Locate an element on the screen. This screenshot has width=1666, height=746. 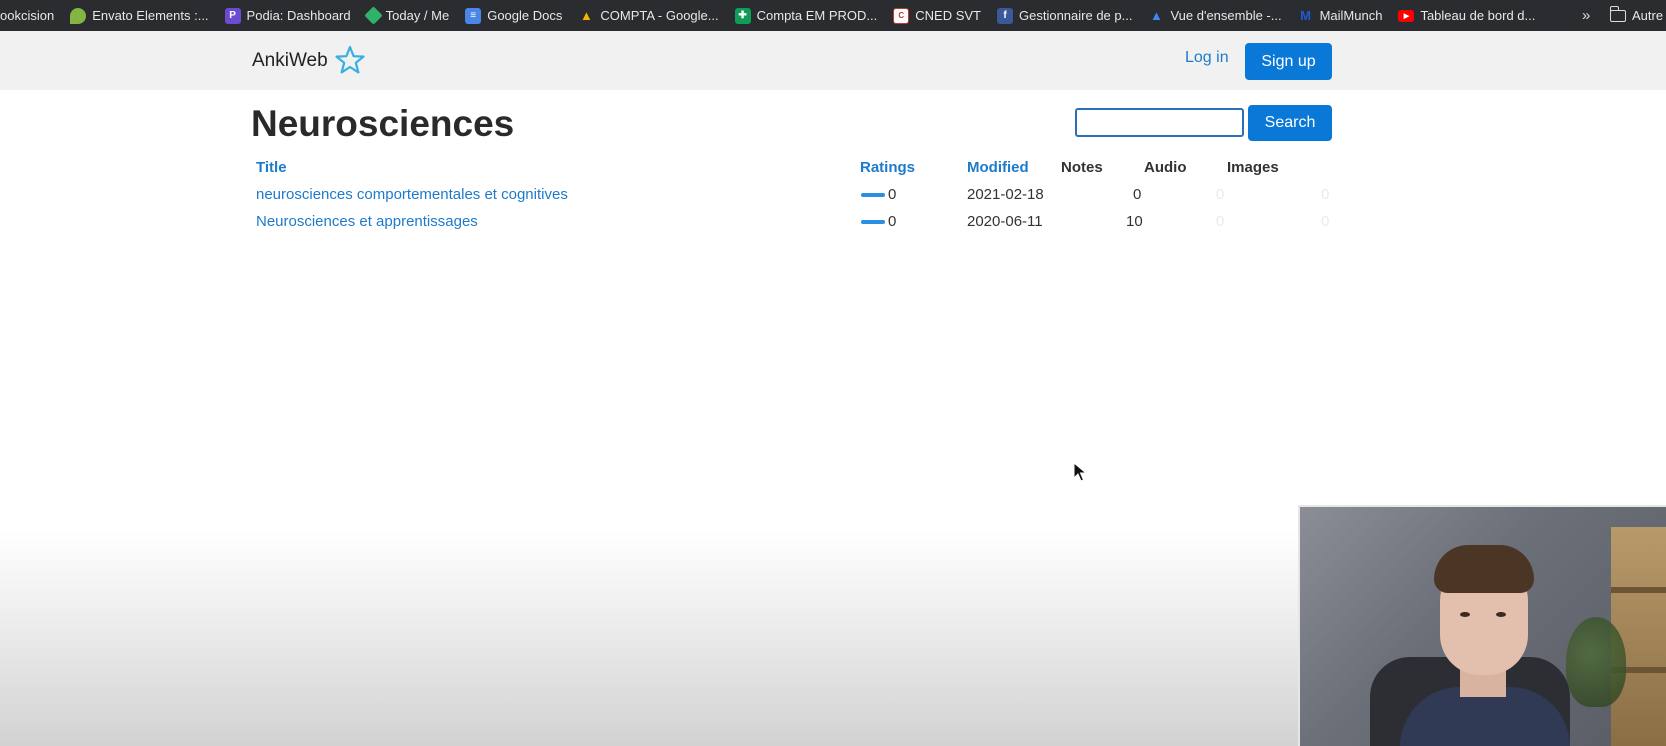
bookmark-label: Google Docs is located at coordinates (525, 15).